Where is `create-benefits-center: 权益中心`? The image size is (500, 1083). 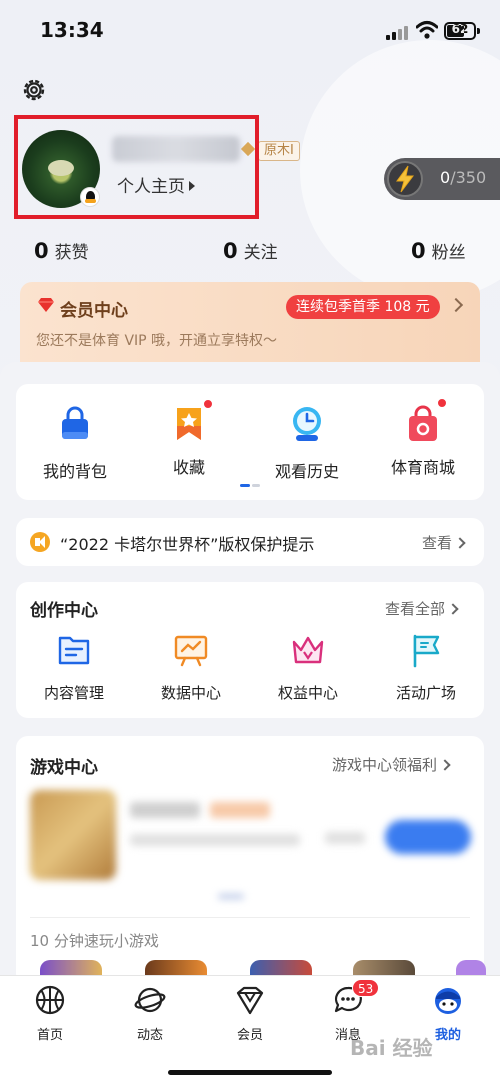 create-benefits-center: 权益中心 is located at coordinates (308, 667).